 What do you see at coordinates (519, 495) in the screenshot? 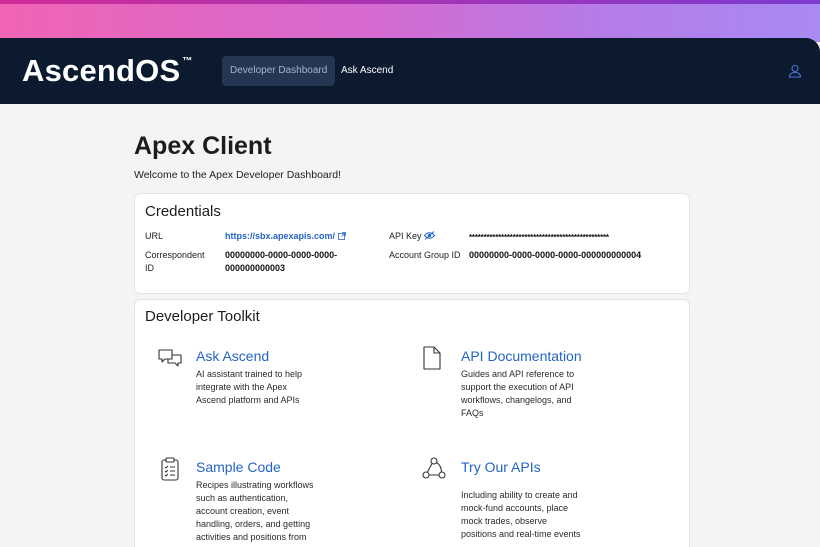
I see `desc-line: Including ability to create and` at bounding box center [519, 495].